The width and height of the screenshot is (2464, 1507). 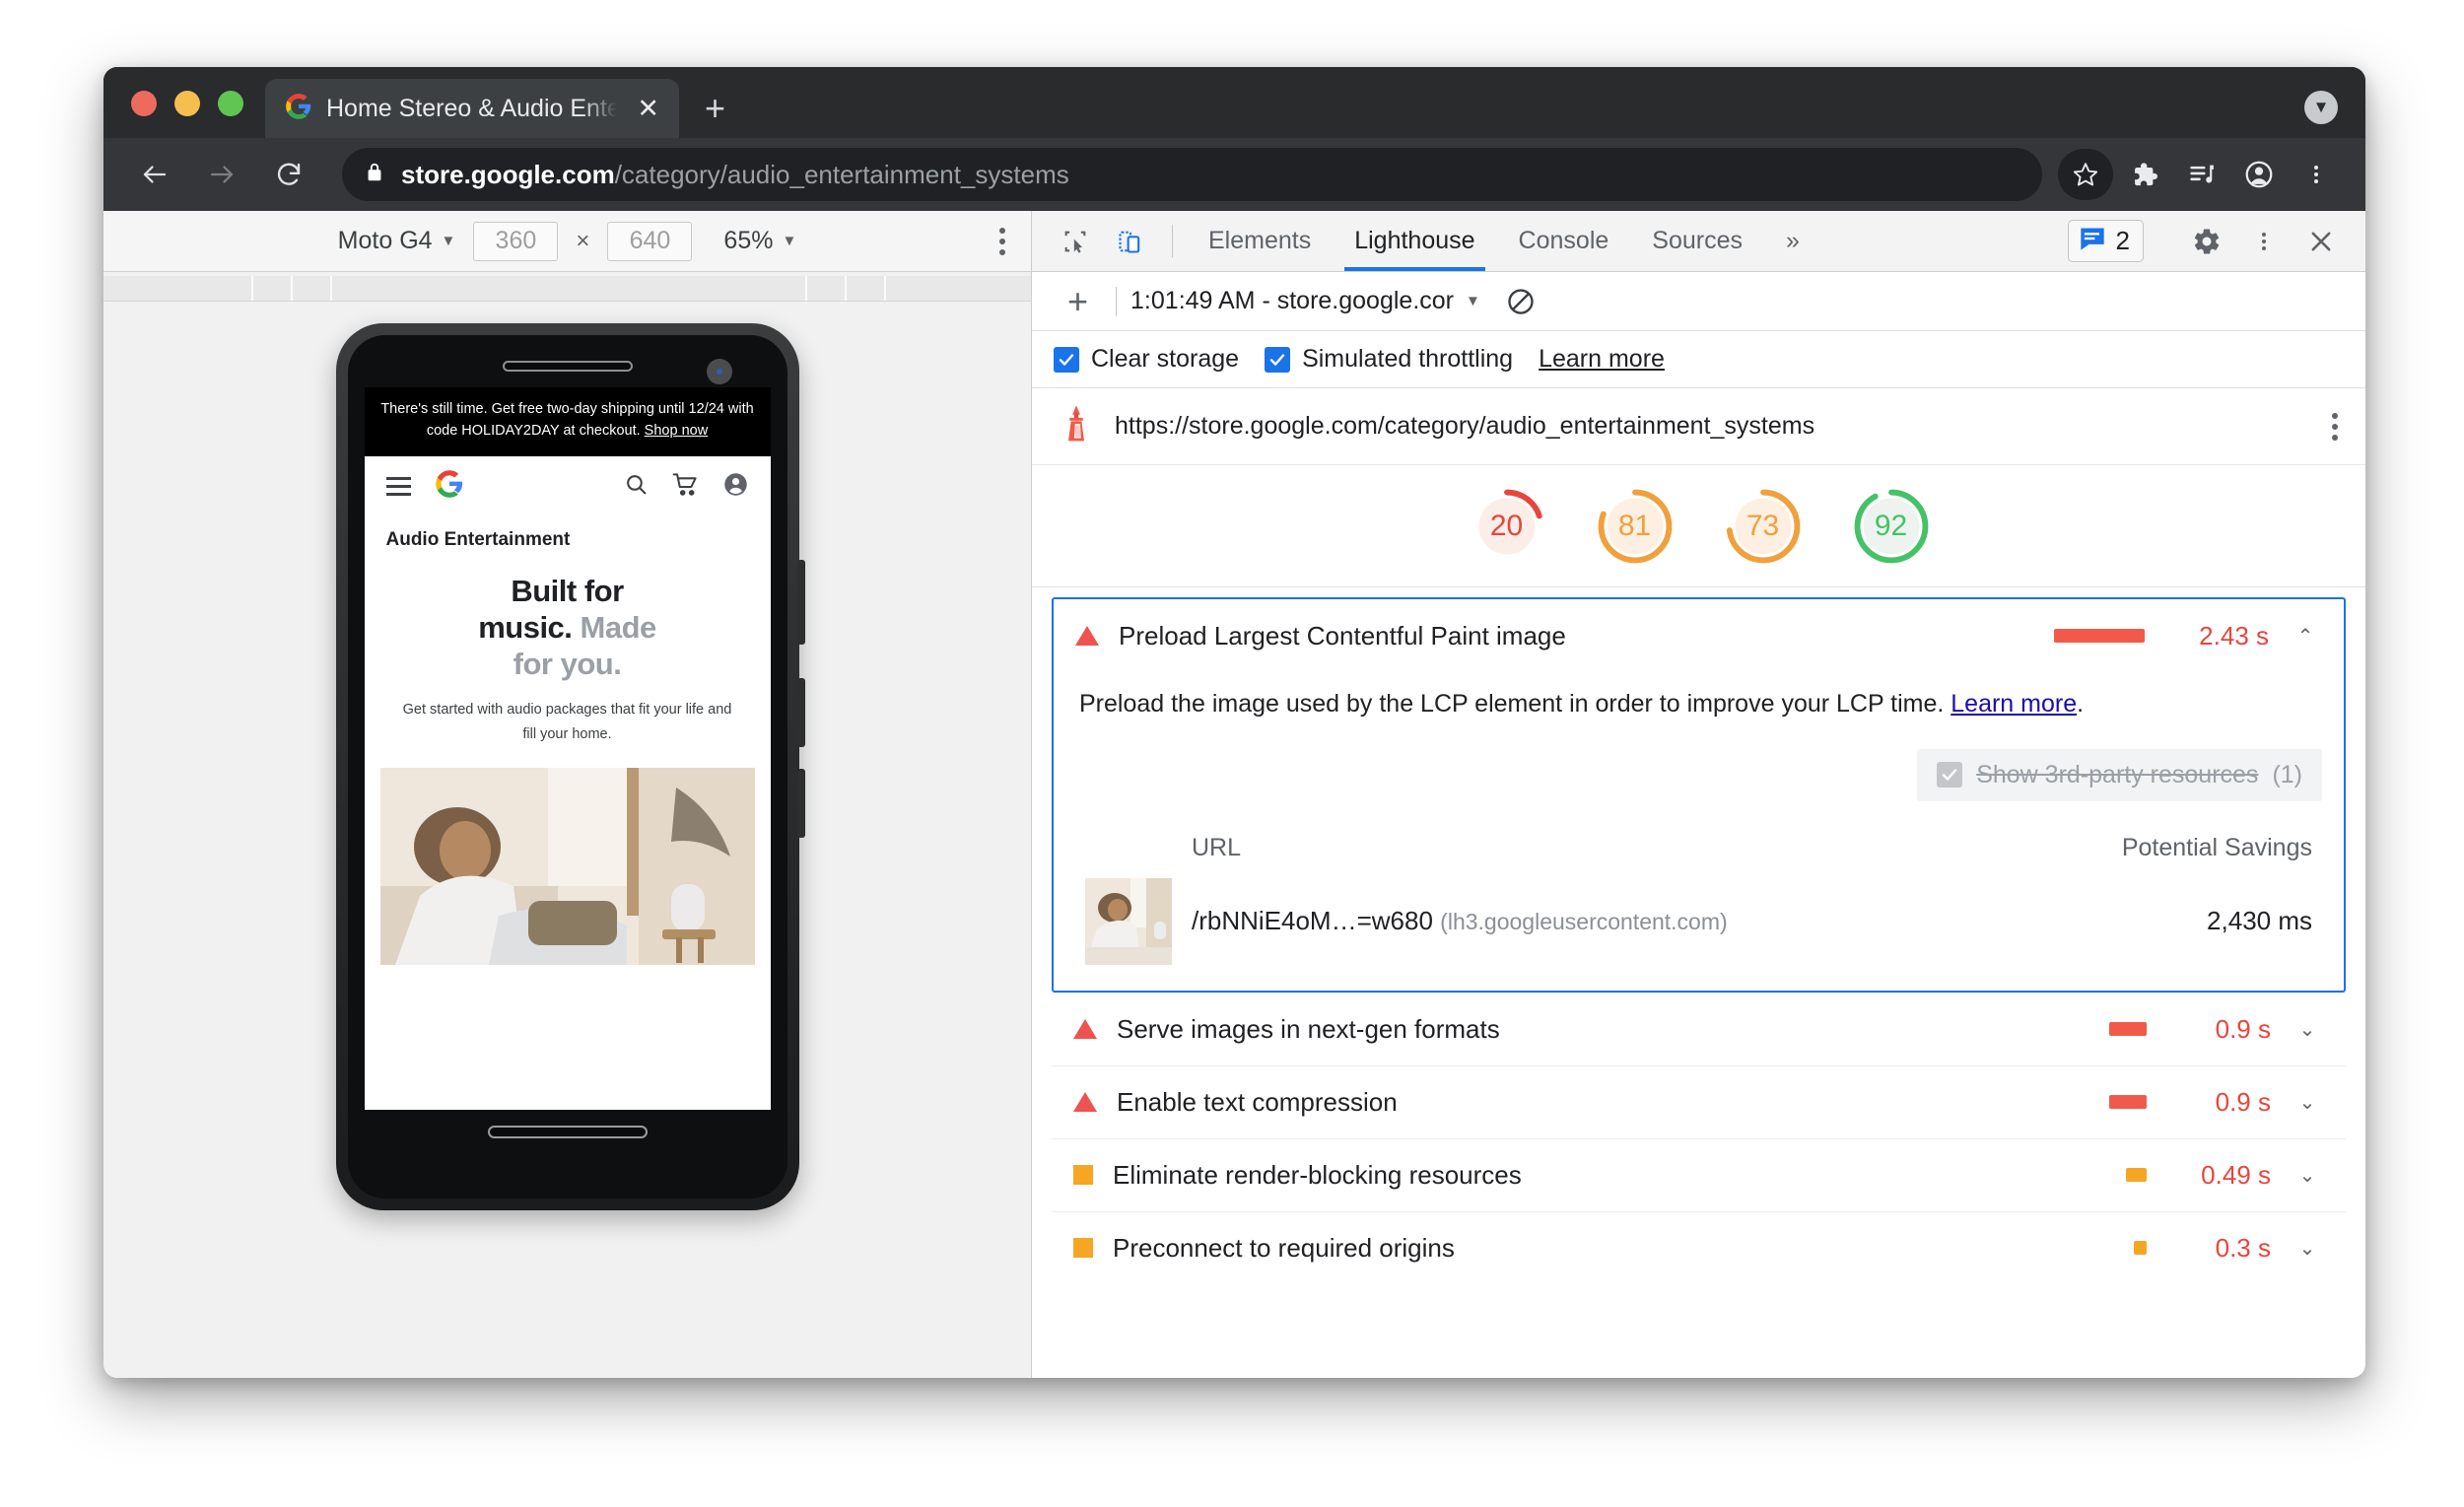 What do you see at coordinates (800, 602) in the screenshot?
I see `phone-power-button` at bounding box center [800, 602].